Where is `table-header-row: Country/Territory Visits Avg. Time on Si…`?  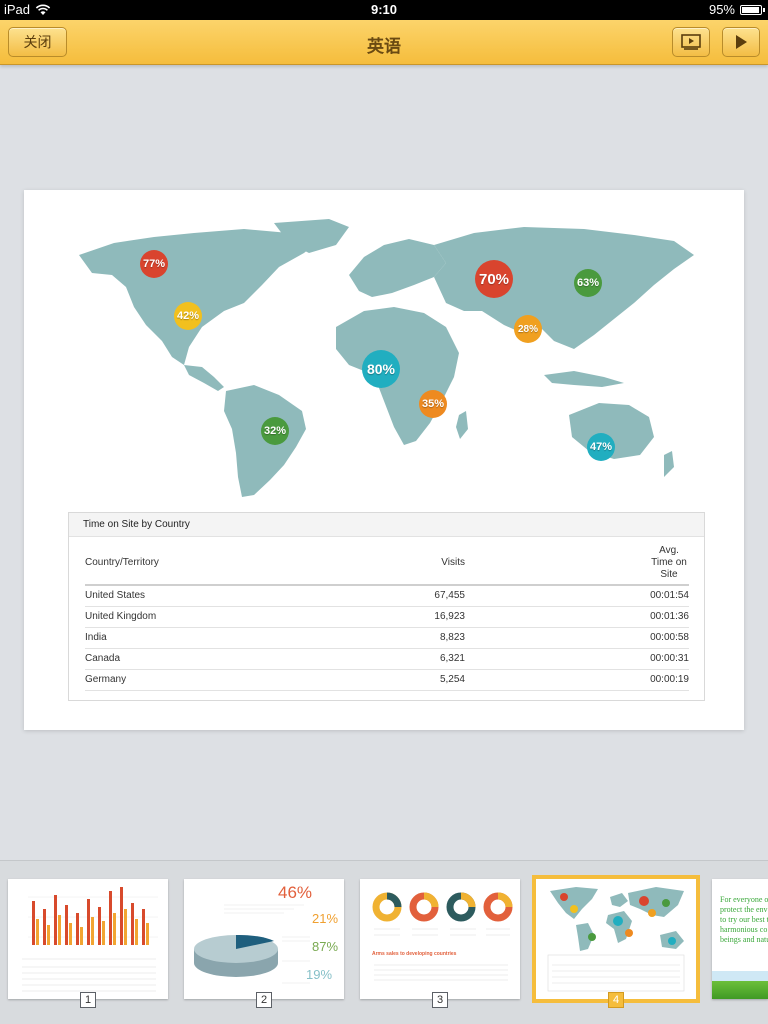
table-header-row: Country/Territory Visits Avg. Time on Si… is located at coordinates (387, 563).